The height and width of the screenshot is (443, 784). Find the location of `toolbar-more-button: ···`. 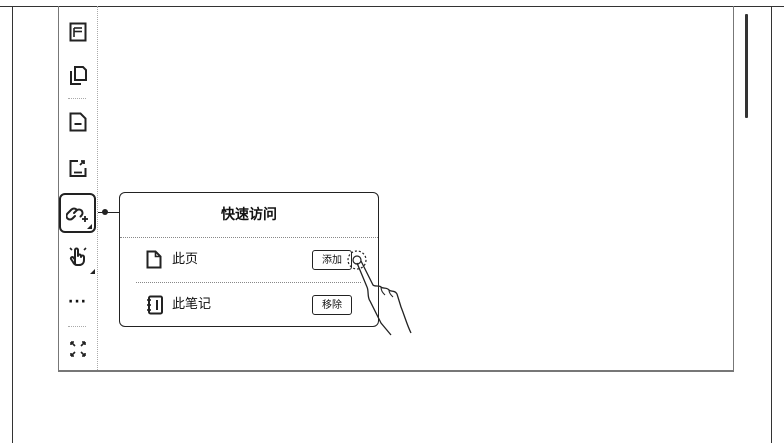

toolbar-more-button: ··· is located at coordinates (77, 302).